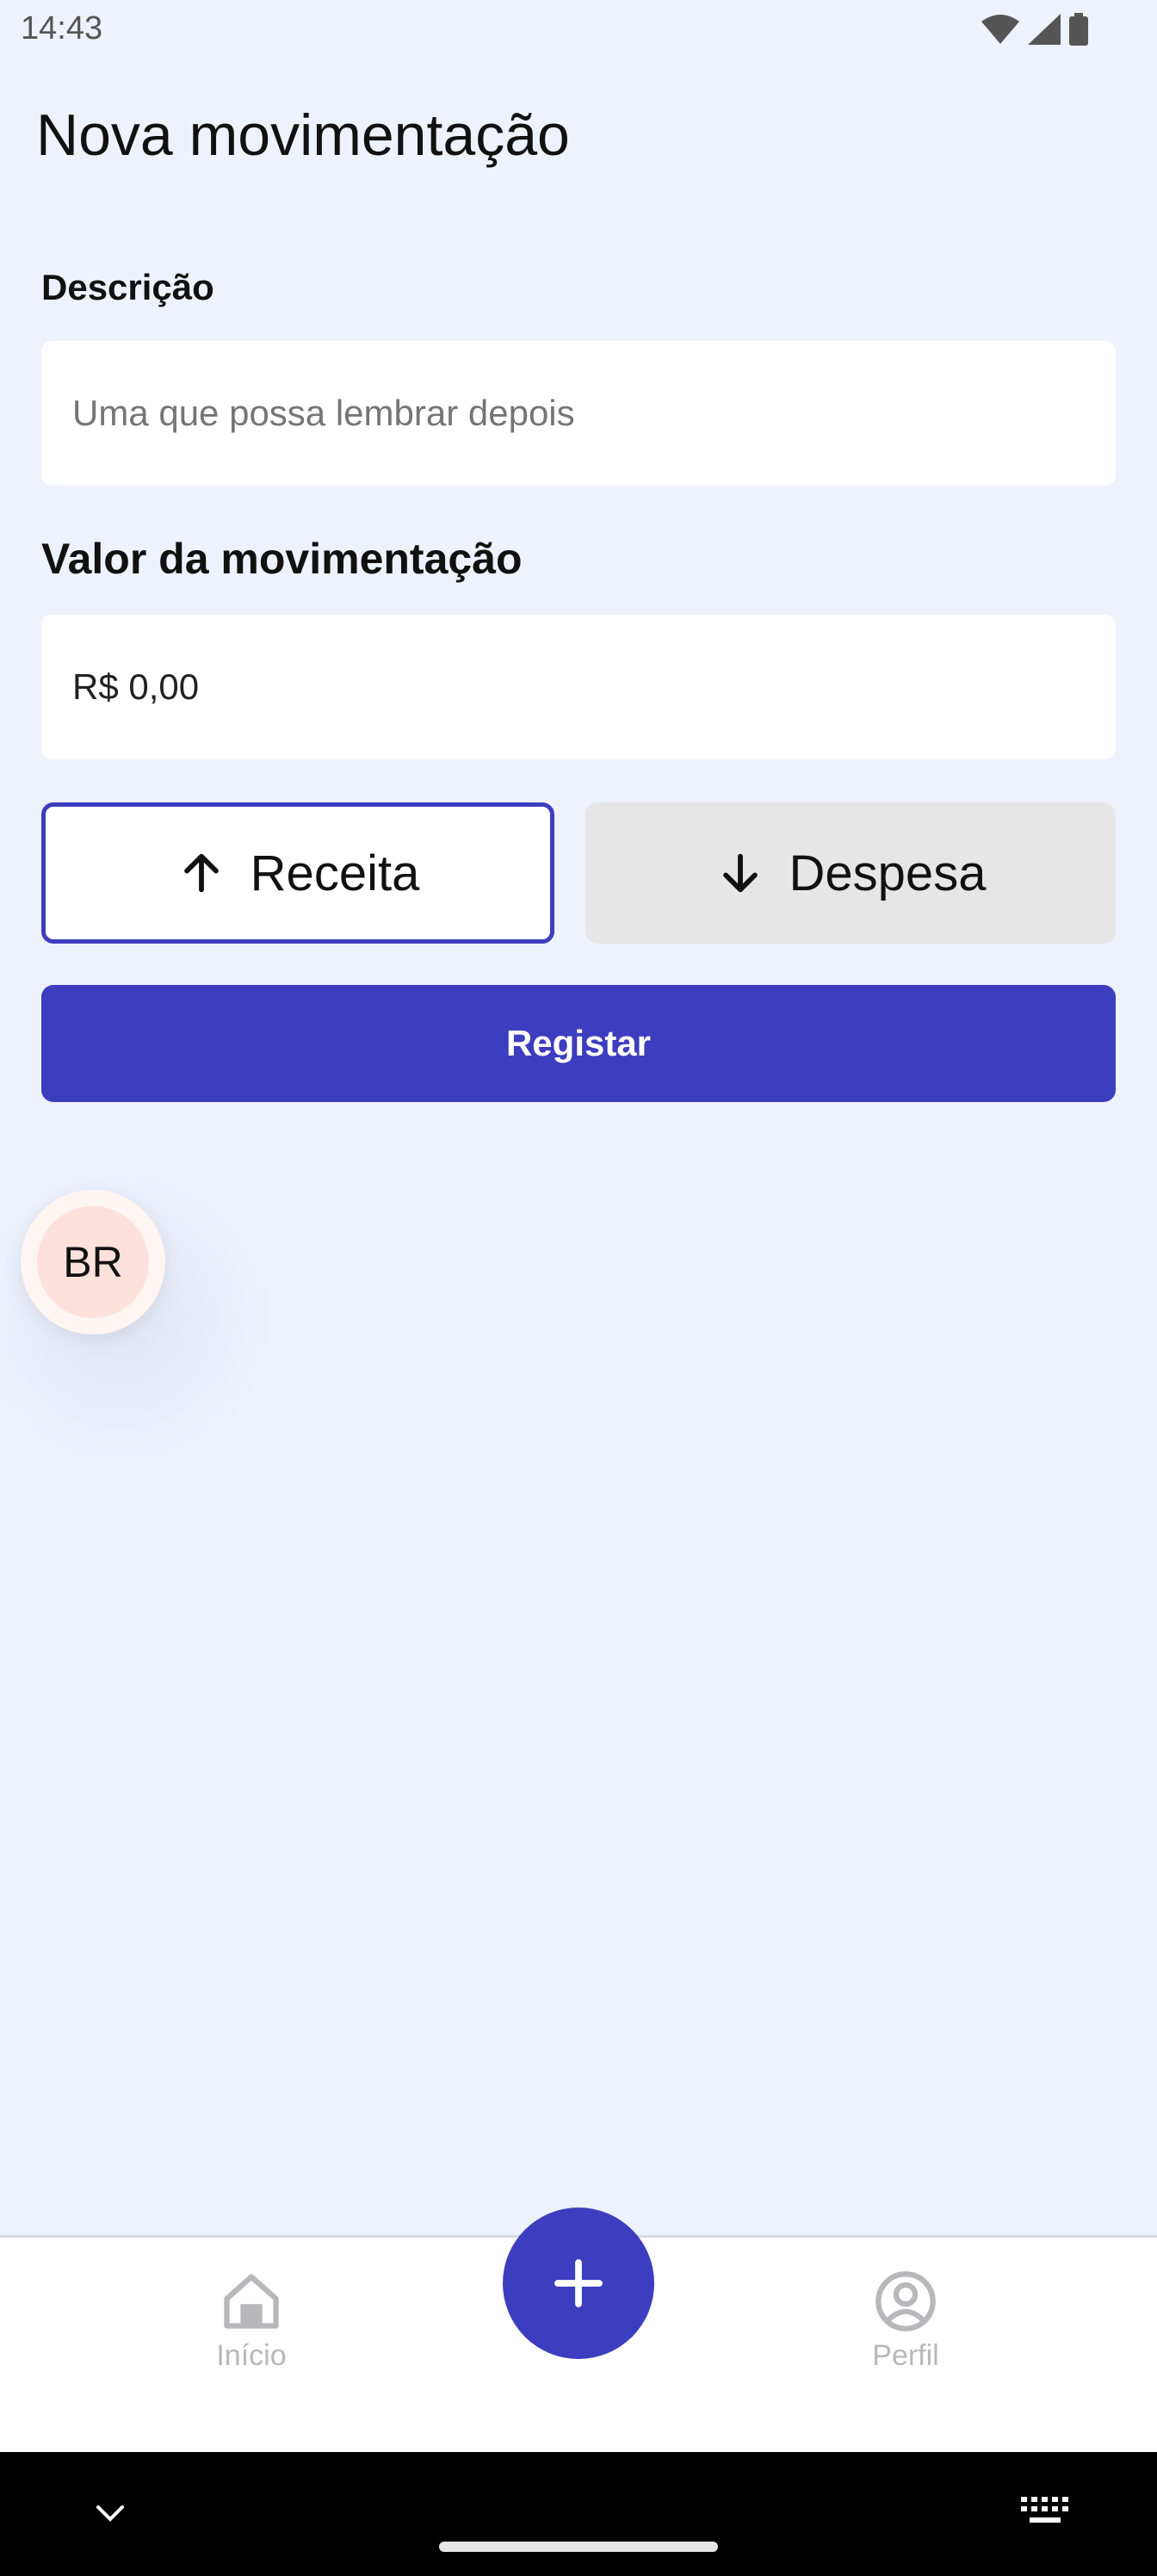 Image resolution: width=1157 pixels, height=2576 pixels. What do you see at coordinates (62, 28) in the screenshot?
I see `status-time: 14:43` at bounding box center [62, 28].